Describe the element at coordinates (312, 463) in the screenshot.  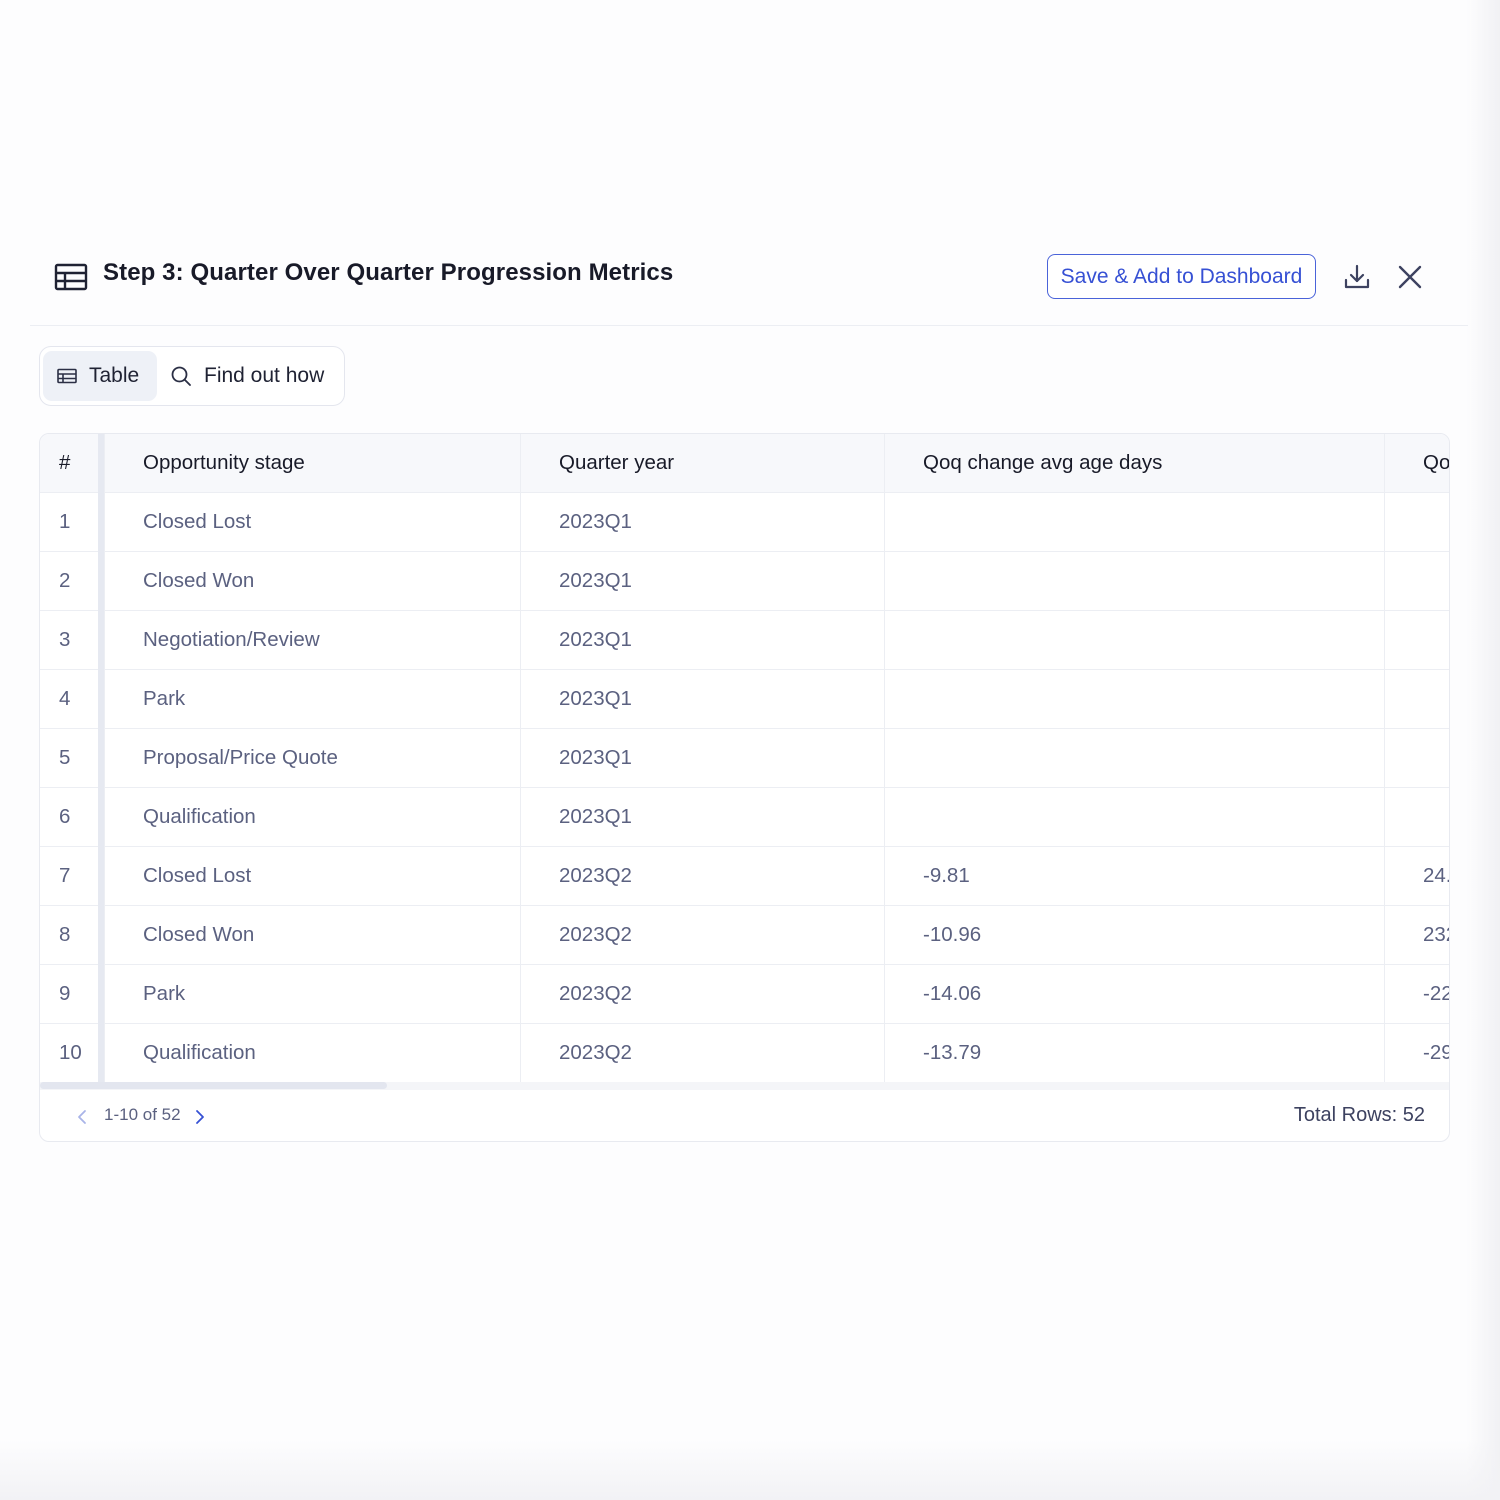
I see `column-header-opportunity-stage: Opportunity stage` at that location.